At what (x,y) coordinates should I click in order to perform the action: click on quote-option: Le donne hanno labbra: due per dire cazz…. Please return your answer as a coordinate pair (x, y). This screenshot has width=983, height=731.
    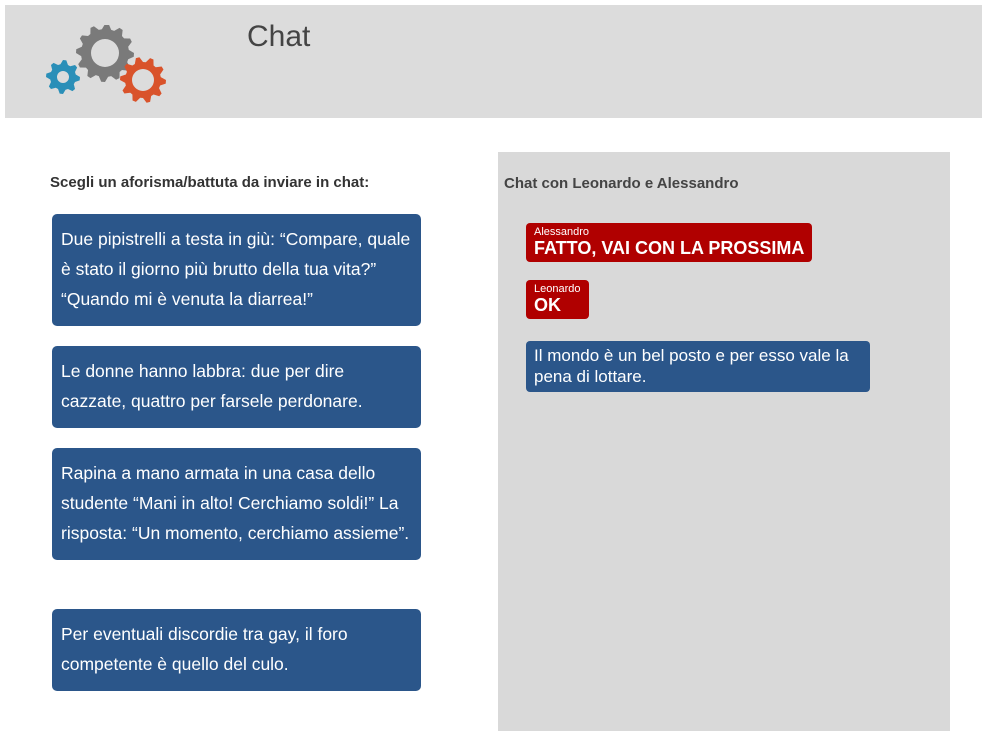
    Looking at the image, I should click on (236, 387).